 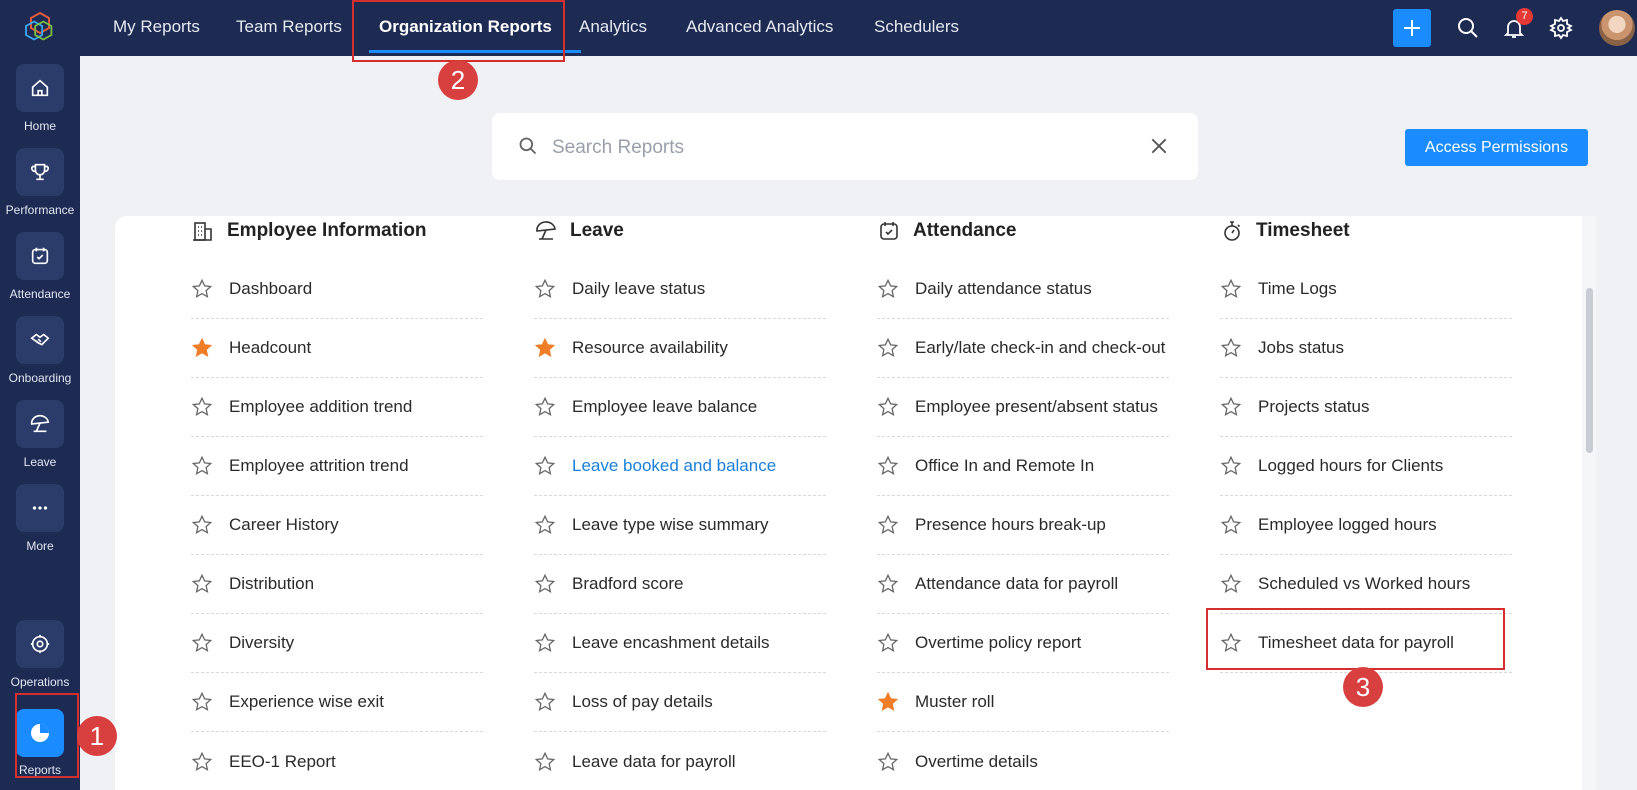 What do you see at coordinates (832, 148) in the screenshot?
I see `search-input` at bounding box center [832, 148].